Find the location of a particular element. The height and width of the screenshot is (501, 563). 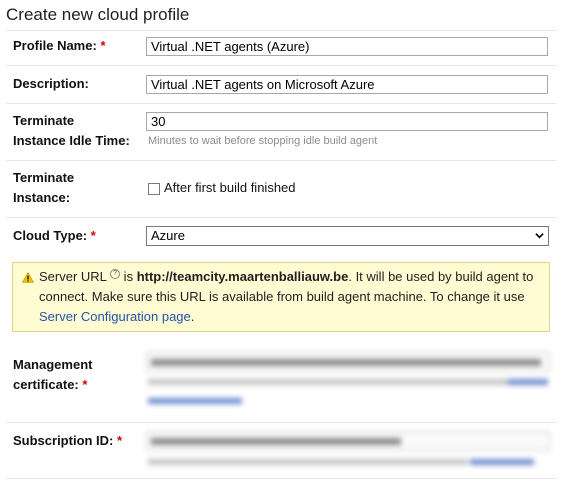

blurred-certificate-area is located at coordinates (348, 382).